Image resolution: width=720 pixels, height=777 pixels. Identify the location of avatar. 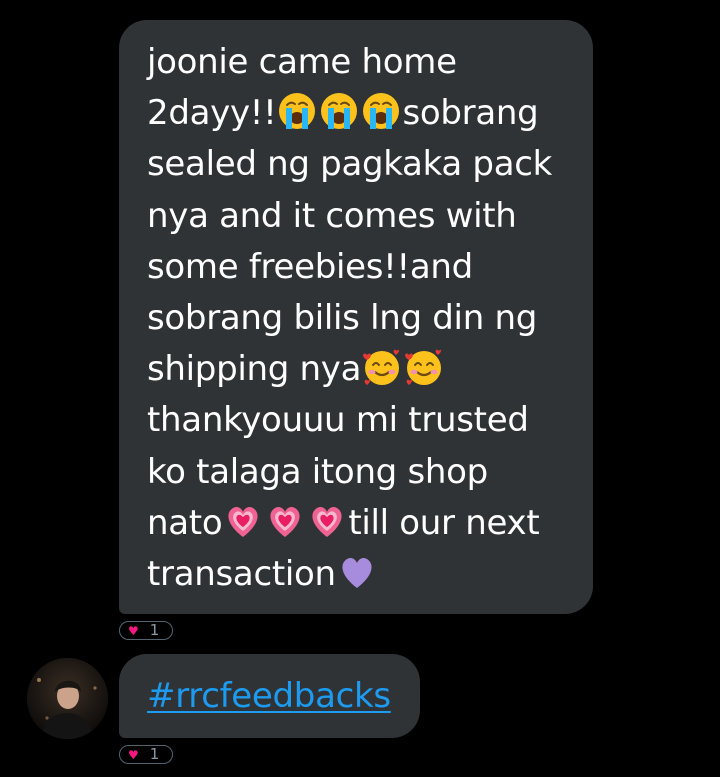
(67, 698).